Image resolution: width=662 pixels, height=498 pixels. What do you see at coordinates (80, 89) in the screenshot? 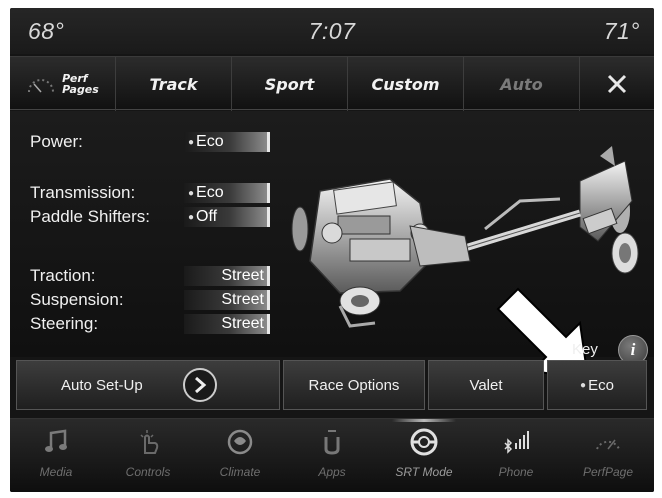
I see `perf-label-line2: Pages` at bounding box center [80, 89].